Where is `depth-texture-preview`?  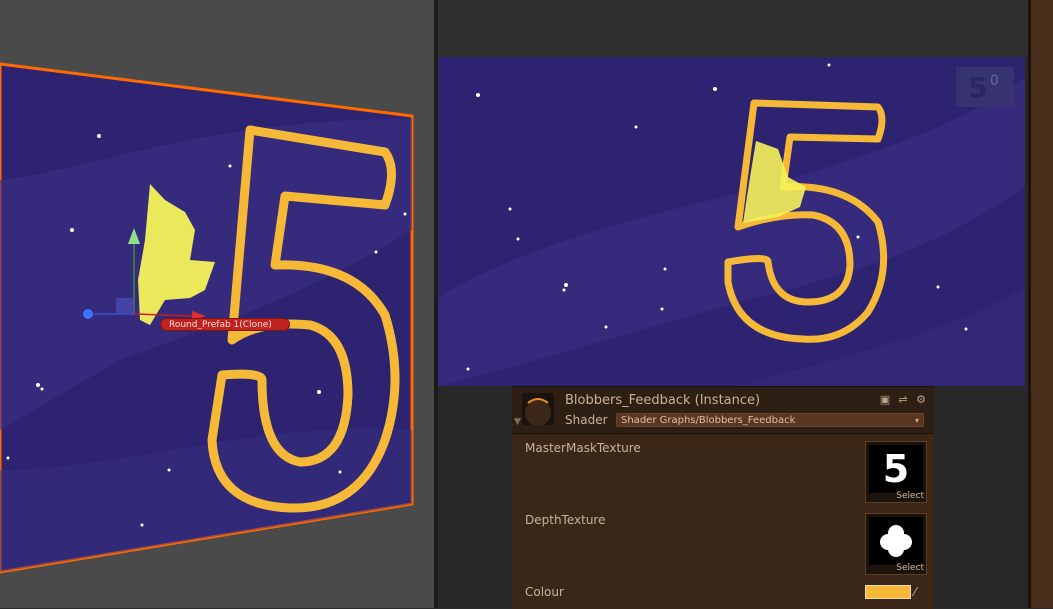
depth-texture-preview is located at coordinates (896, 541).